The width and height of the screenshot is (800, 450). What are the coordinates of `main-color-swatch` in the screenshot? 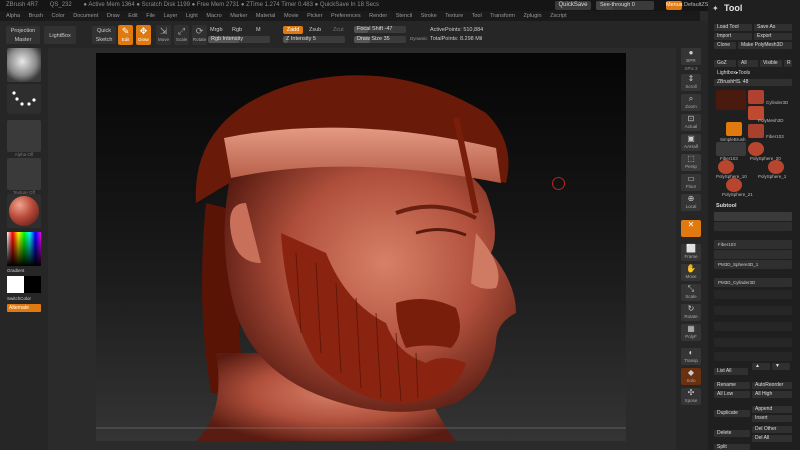 It's located at (15, 284).